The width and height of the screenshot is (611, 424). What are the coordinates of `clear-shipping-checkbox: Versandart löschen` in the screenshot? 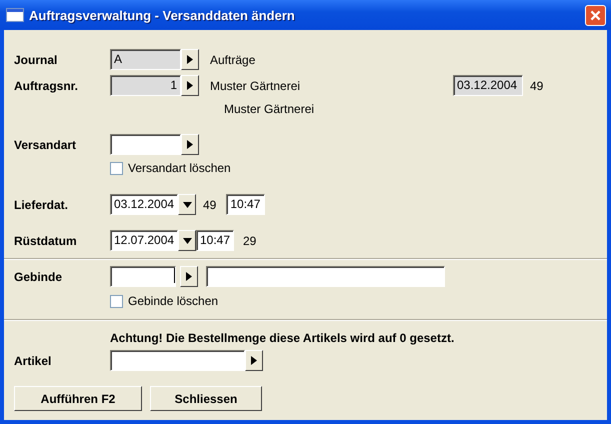 It's located at (170, 168).